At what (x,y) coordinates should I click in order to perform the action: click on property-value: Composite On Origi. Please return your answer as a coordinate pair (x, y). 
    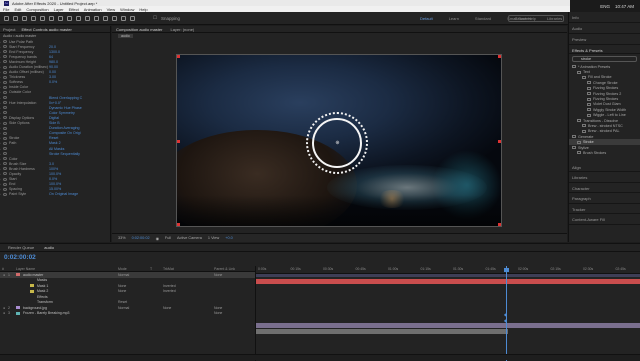
    Looking at the image, I should click on (65, 133).